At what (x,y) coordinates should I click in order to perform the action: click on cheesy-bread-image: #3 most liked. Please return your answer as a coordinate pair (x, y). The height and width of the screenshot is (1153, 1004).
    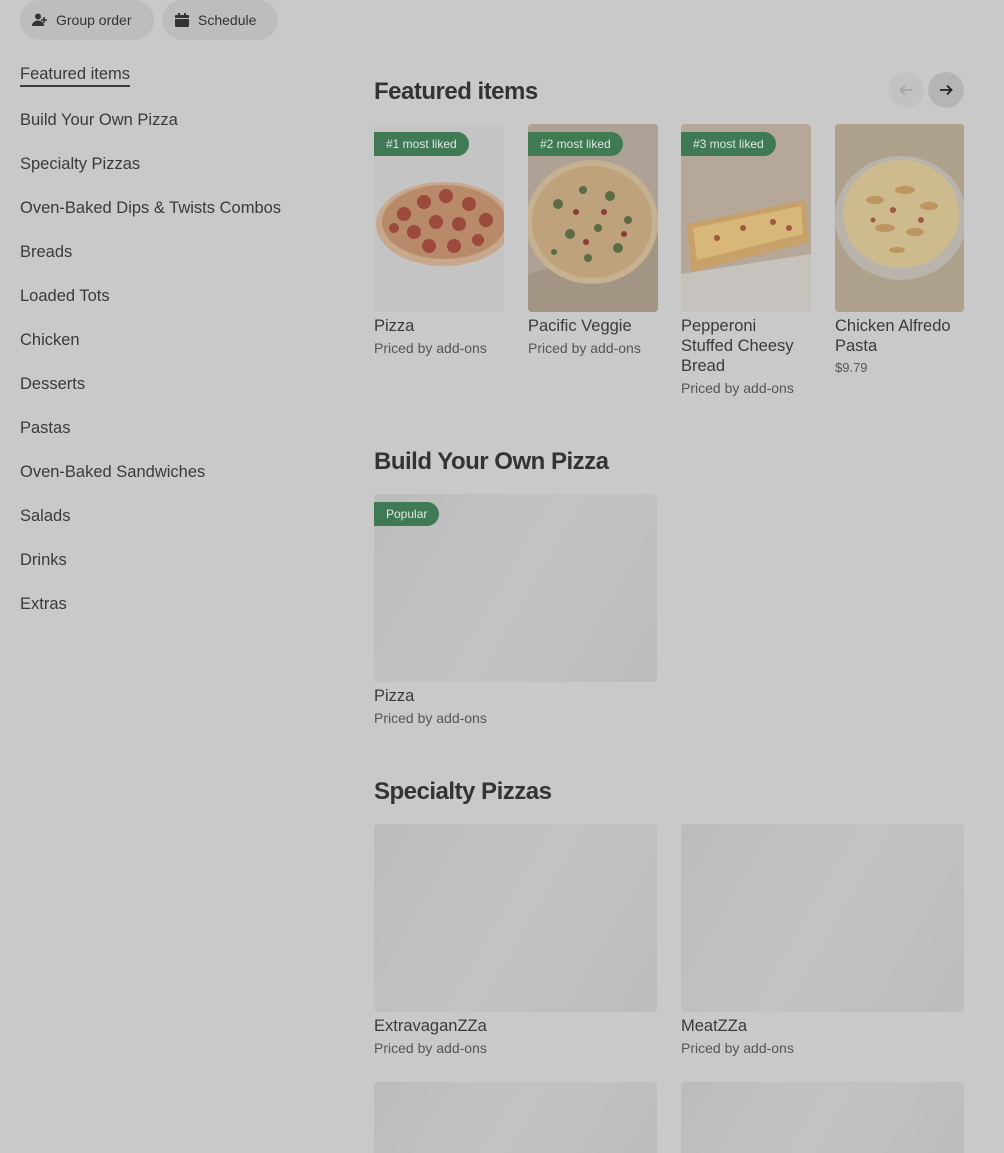
    Looking at the image, I should click on (746, 218).